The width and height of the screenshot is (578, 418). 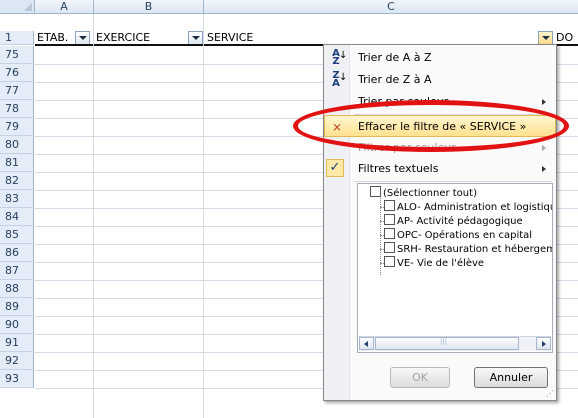 I want to click on menu-item-sort-za: Z A ↓ Trier de Z à A, so click(x=440, y=80).